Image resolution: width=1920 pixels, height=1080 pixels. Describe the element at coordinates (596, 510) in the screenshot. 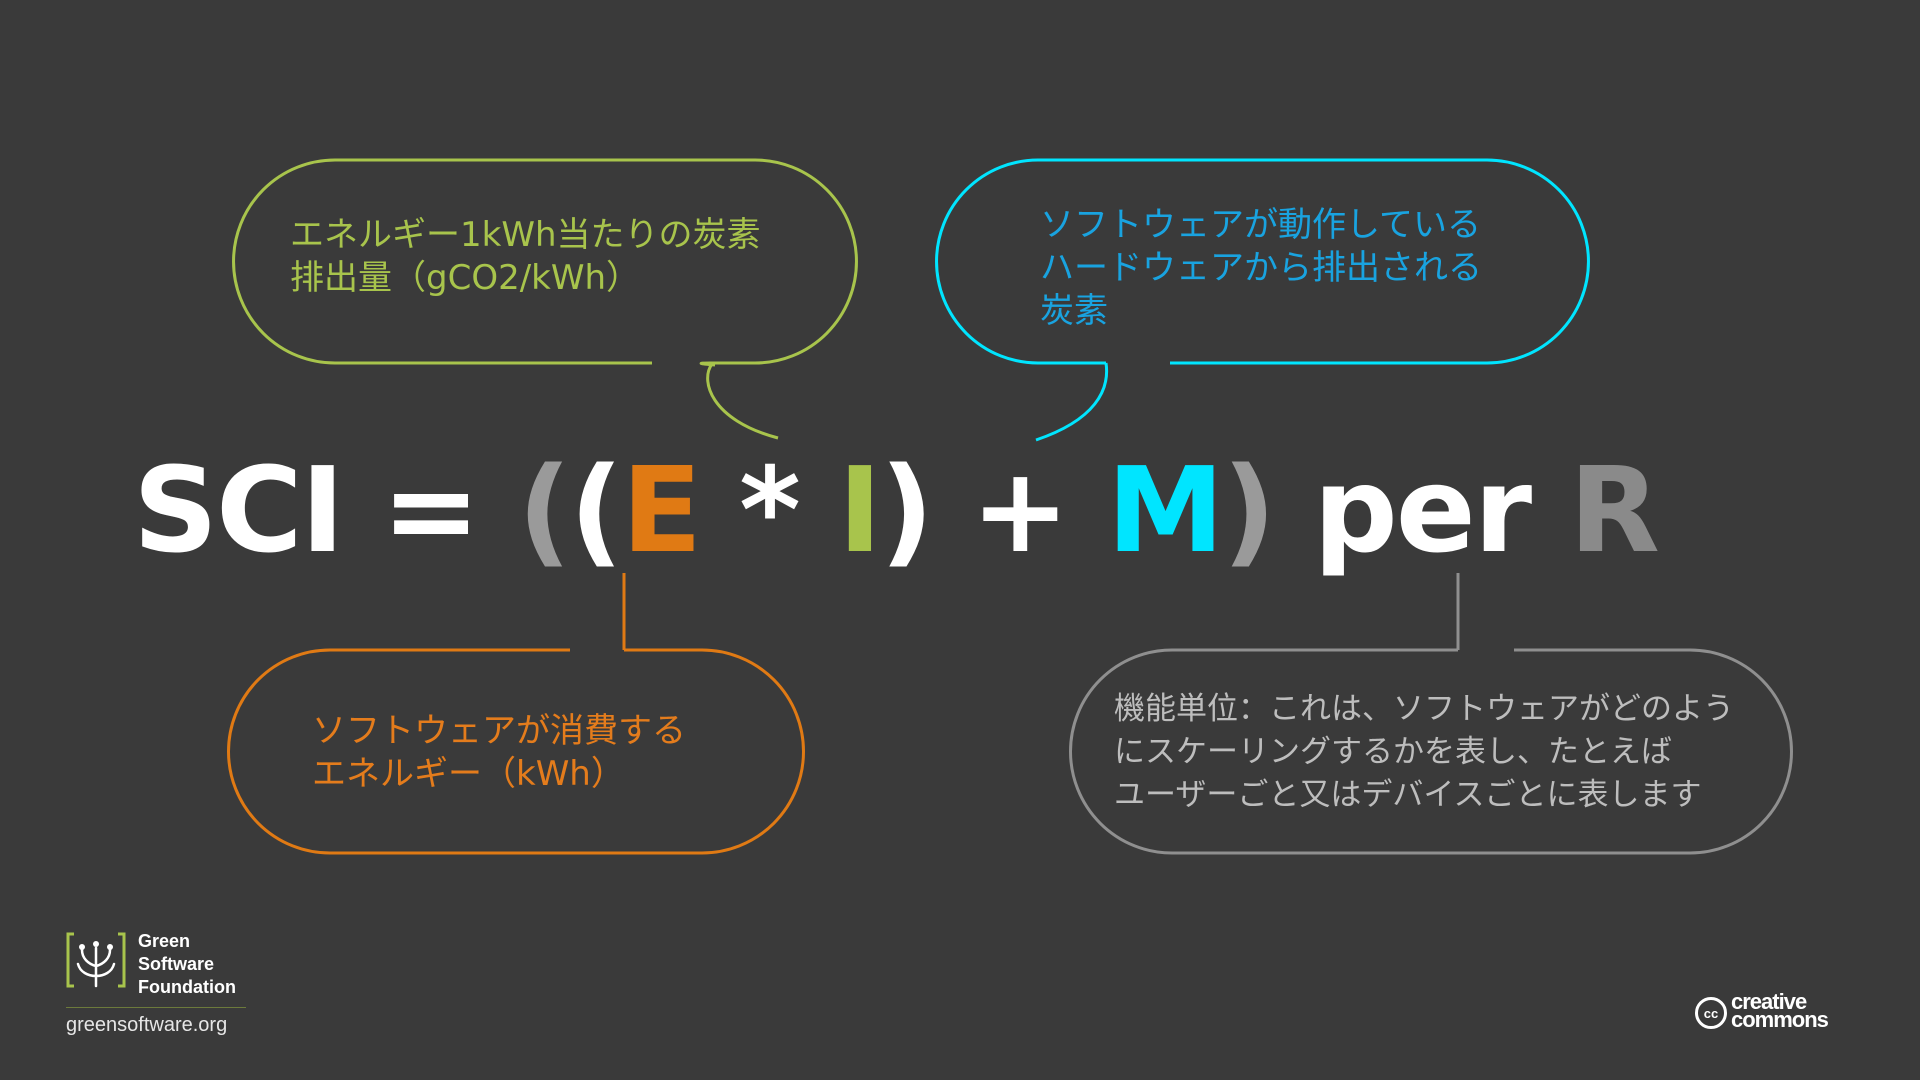

I see `formula-open-inner: (` at that location.